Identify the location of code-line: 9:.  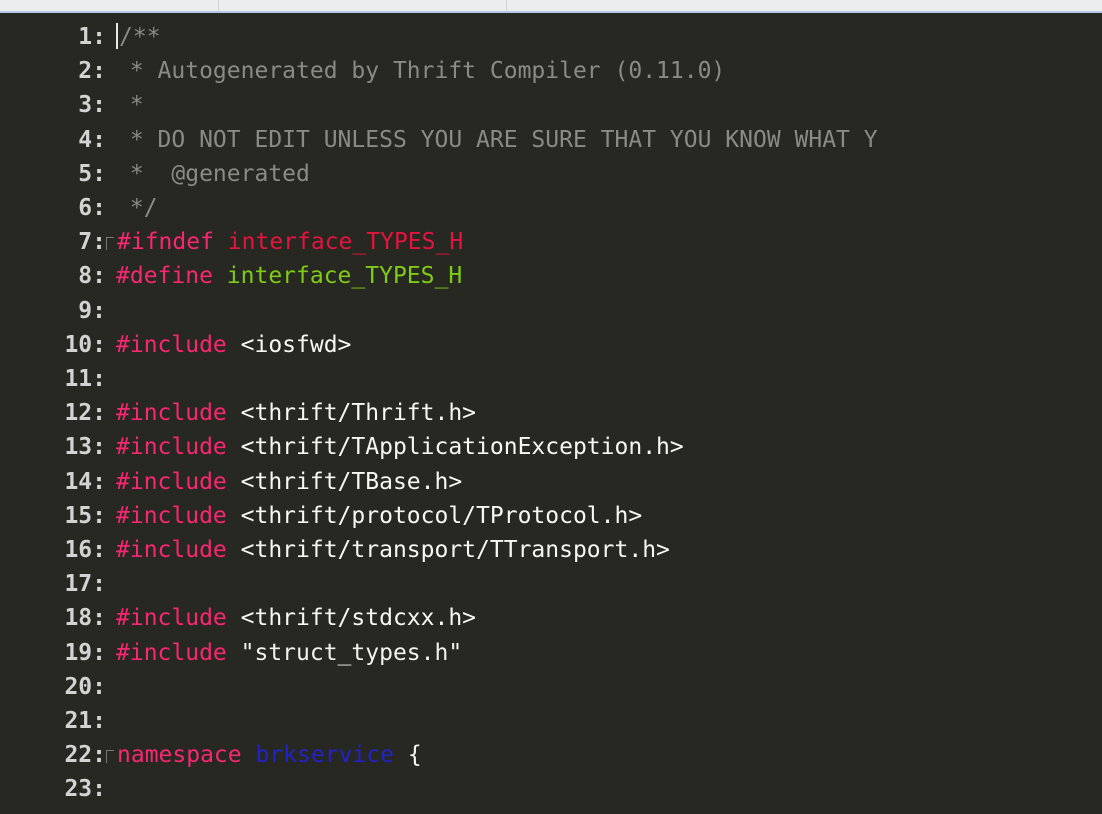
(58, 311).